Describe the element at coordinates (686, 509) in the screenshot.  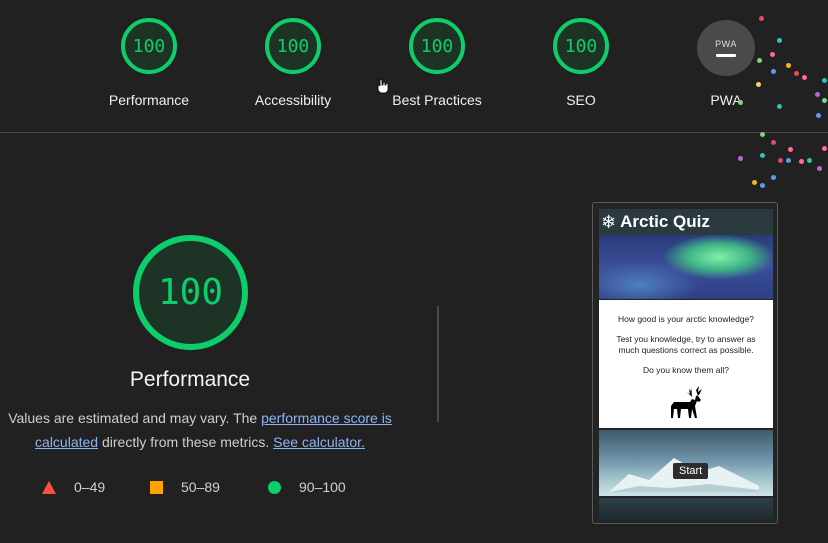
I see `water-image` at that location.